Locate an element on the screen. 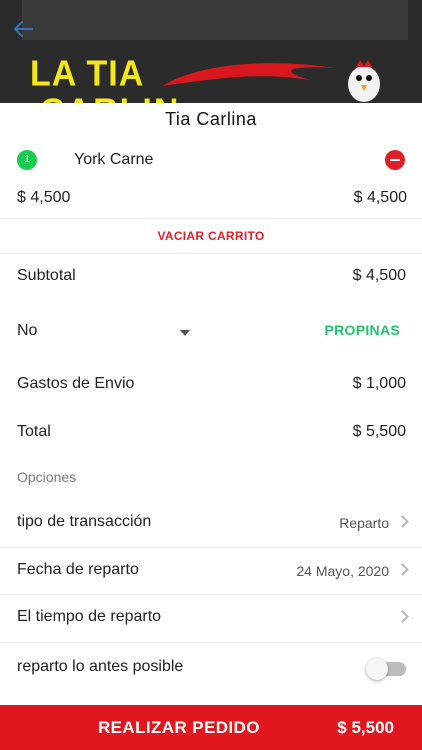 The image size is (422, 750). dropdown-caret-icon is located at coordinates (185, 333).